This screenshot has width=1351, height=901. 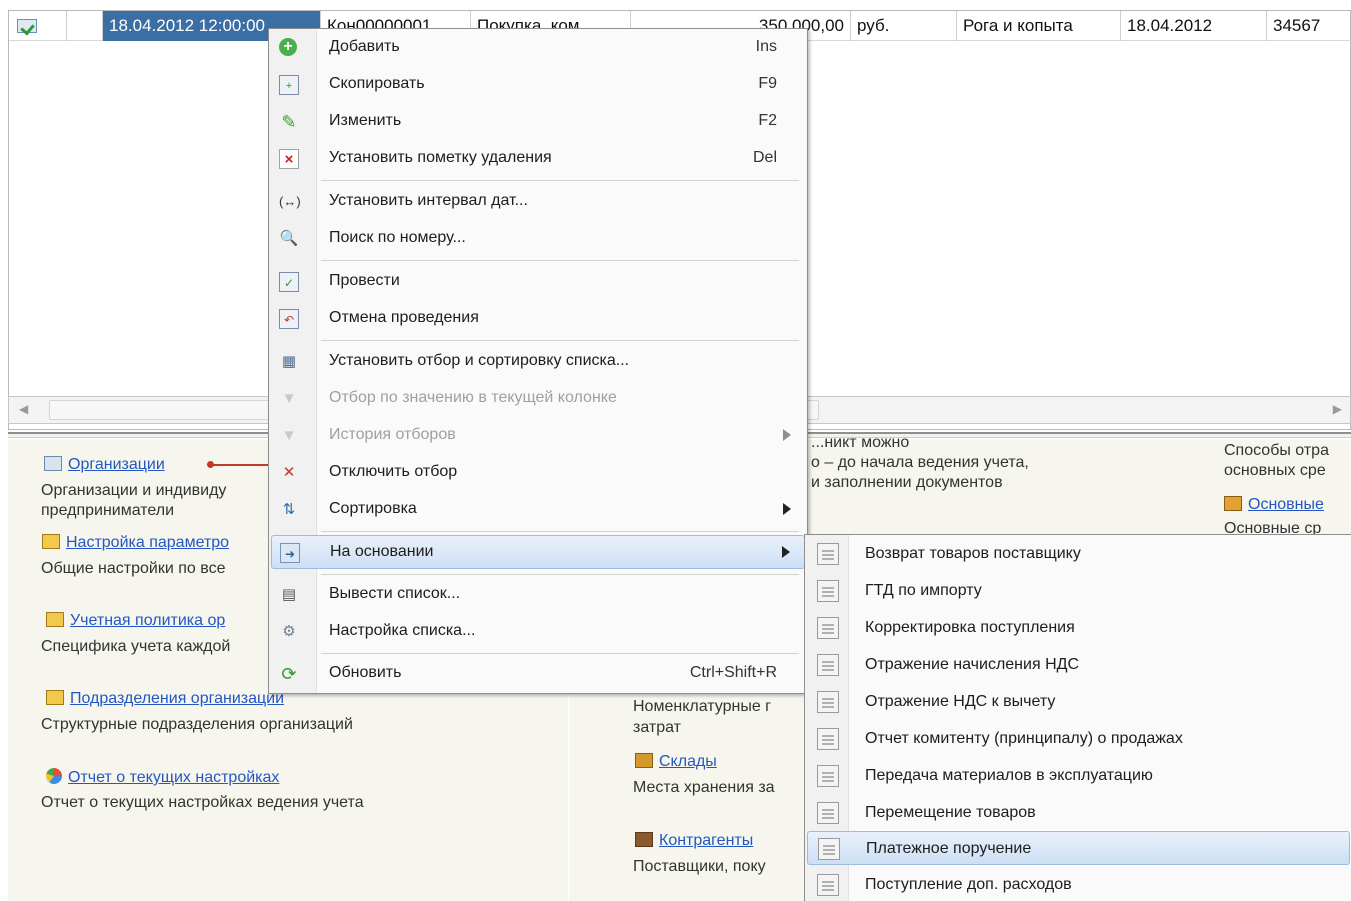 I want to click on menu-item-mark-delete: × Установить пометку удаления Del, so click(x=538, y=159).